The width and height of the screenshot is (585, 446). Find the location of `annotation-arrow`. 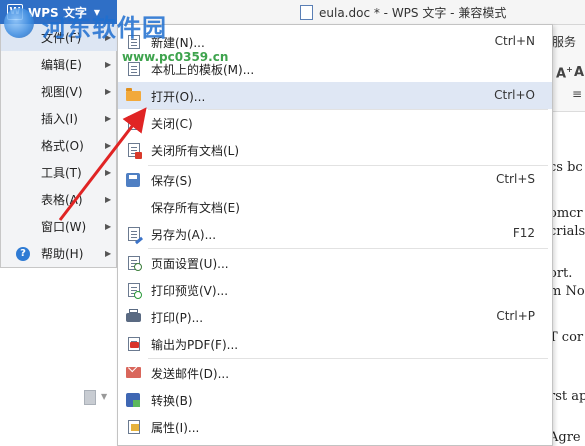

annotation-arrow is located at coordinates (102, 164).